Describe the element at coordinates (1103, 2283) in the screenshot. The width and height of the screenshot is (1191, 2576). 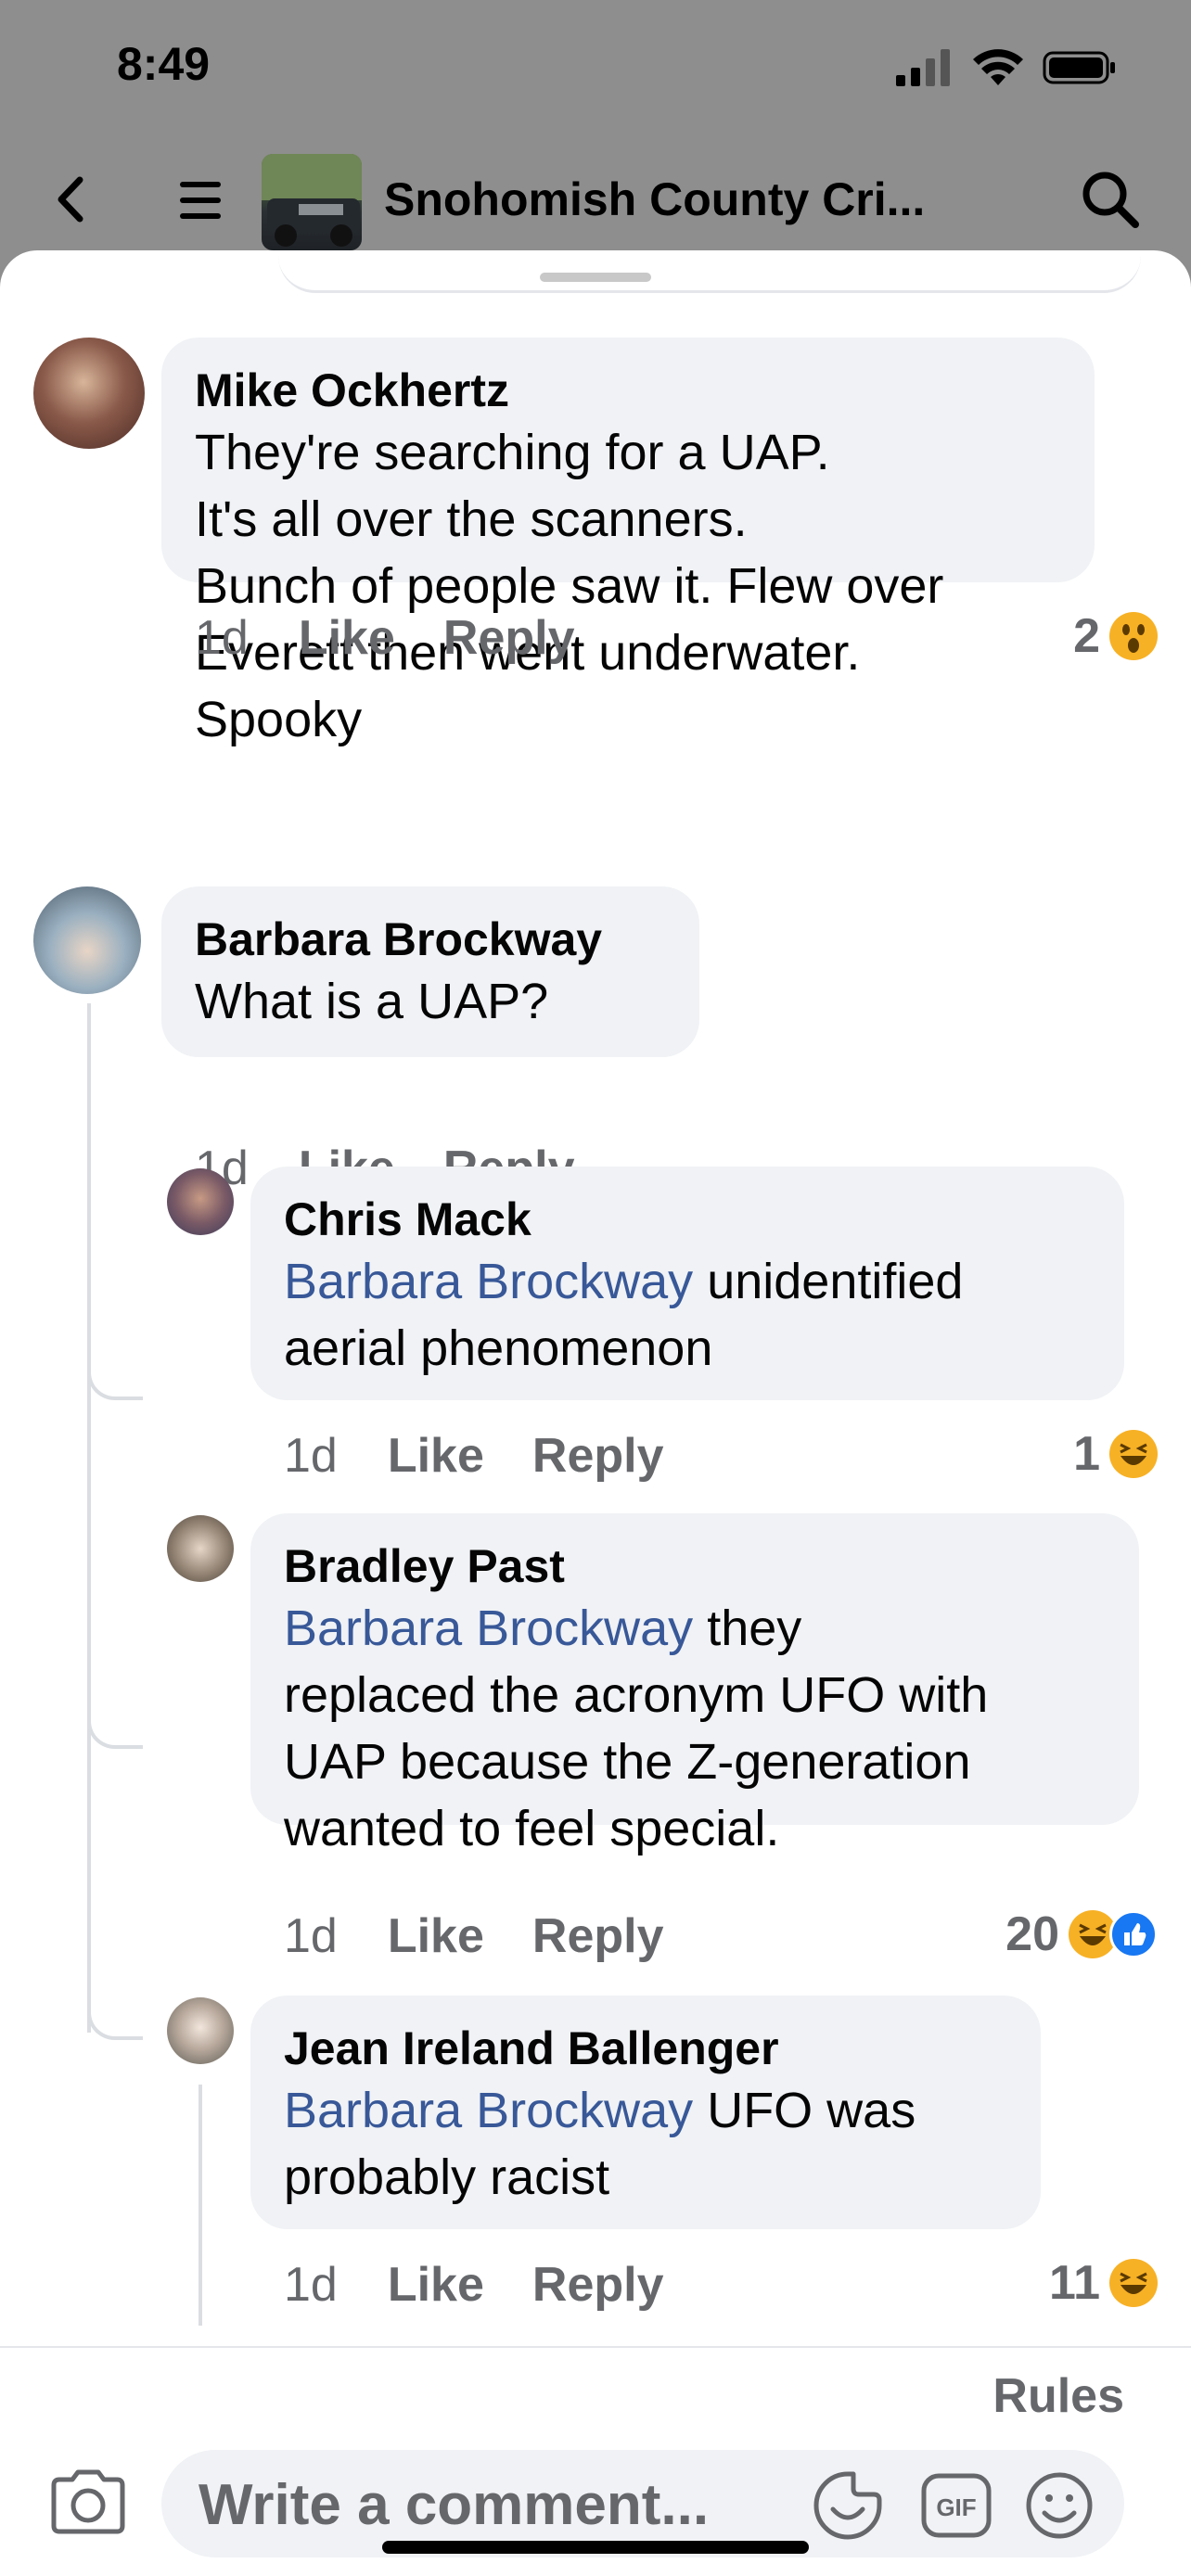
I see `reaction-summary: 11` at that location.